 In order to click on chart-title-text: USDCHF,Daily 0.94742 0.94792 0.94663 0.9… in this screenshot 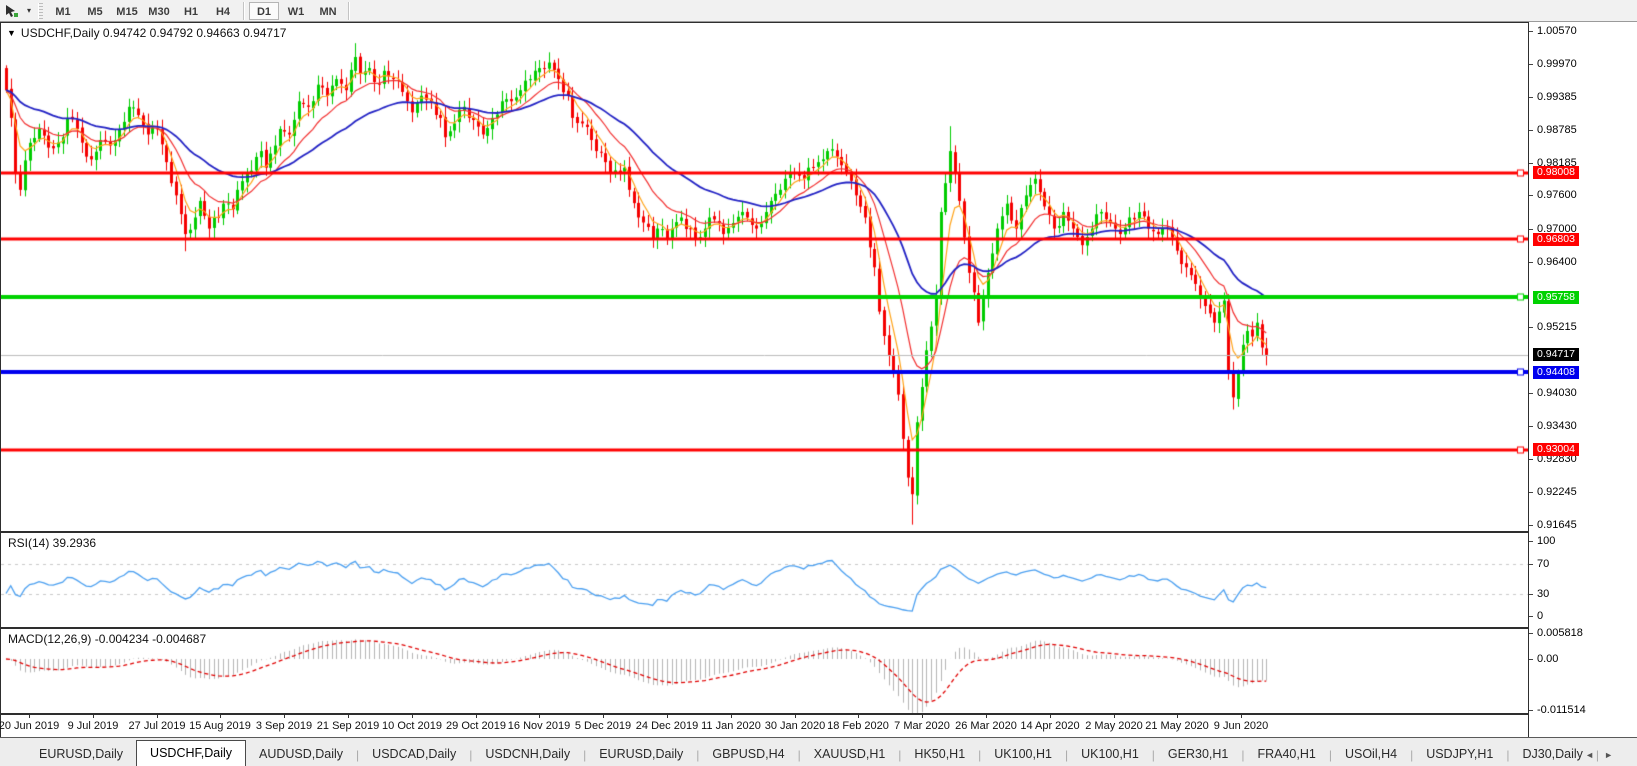, I will do `click(153, 33)`.